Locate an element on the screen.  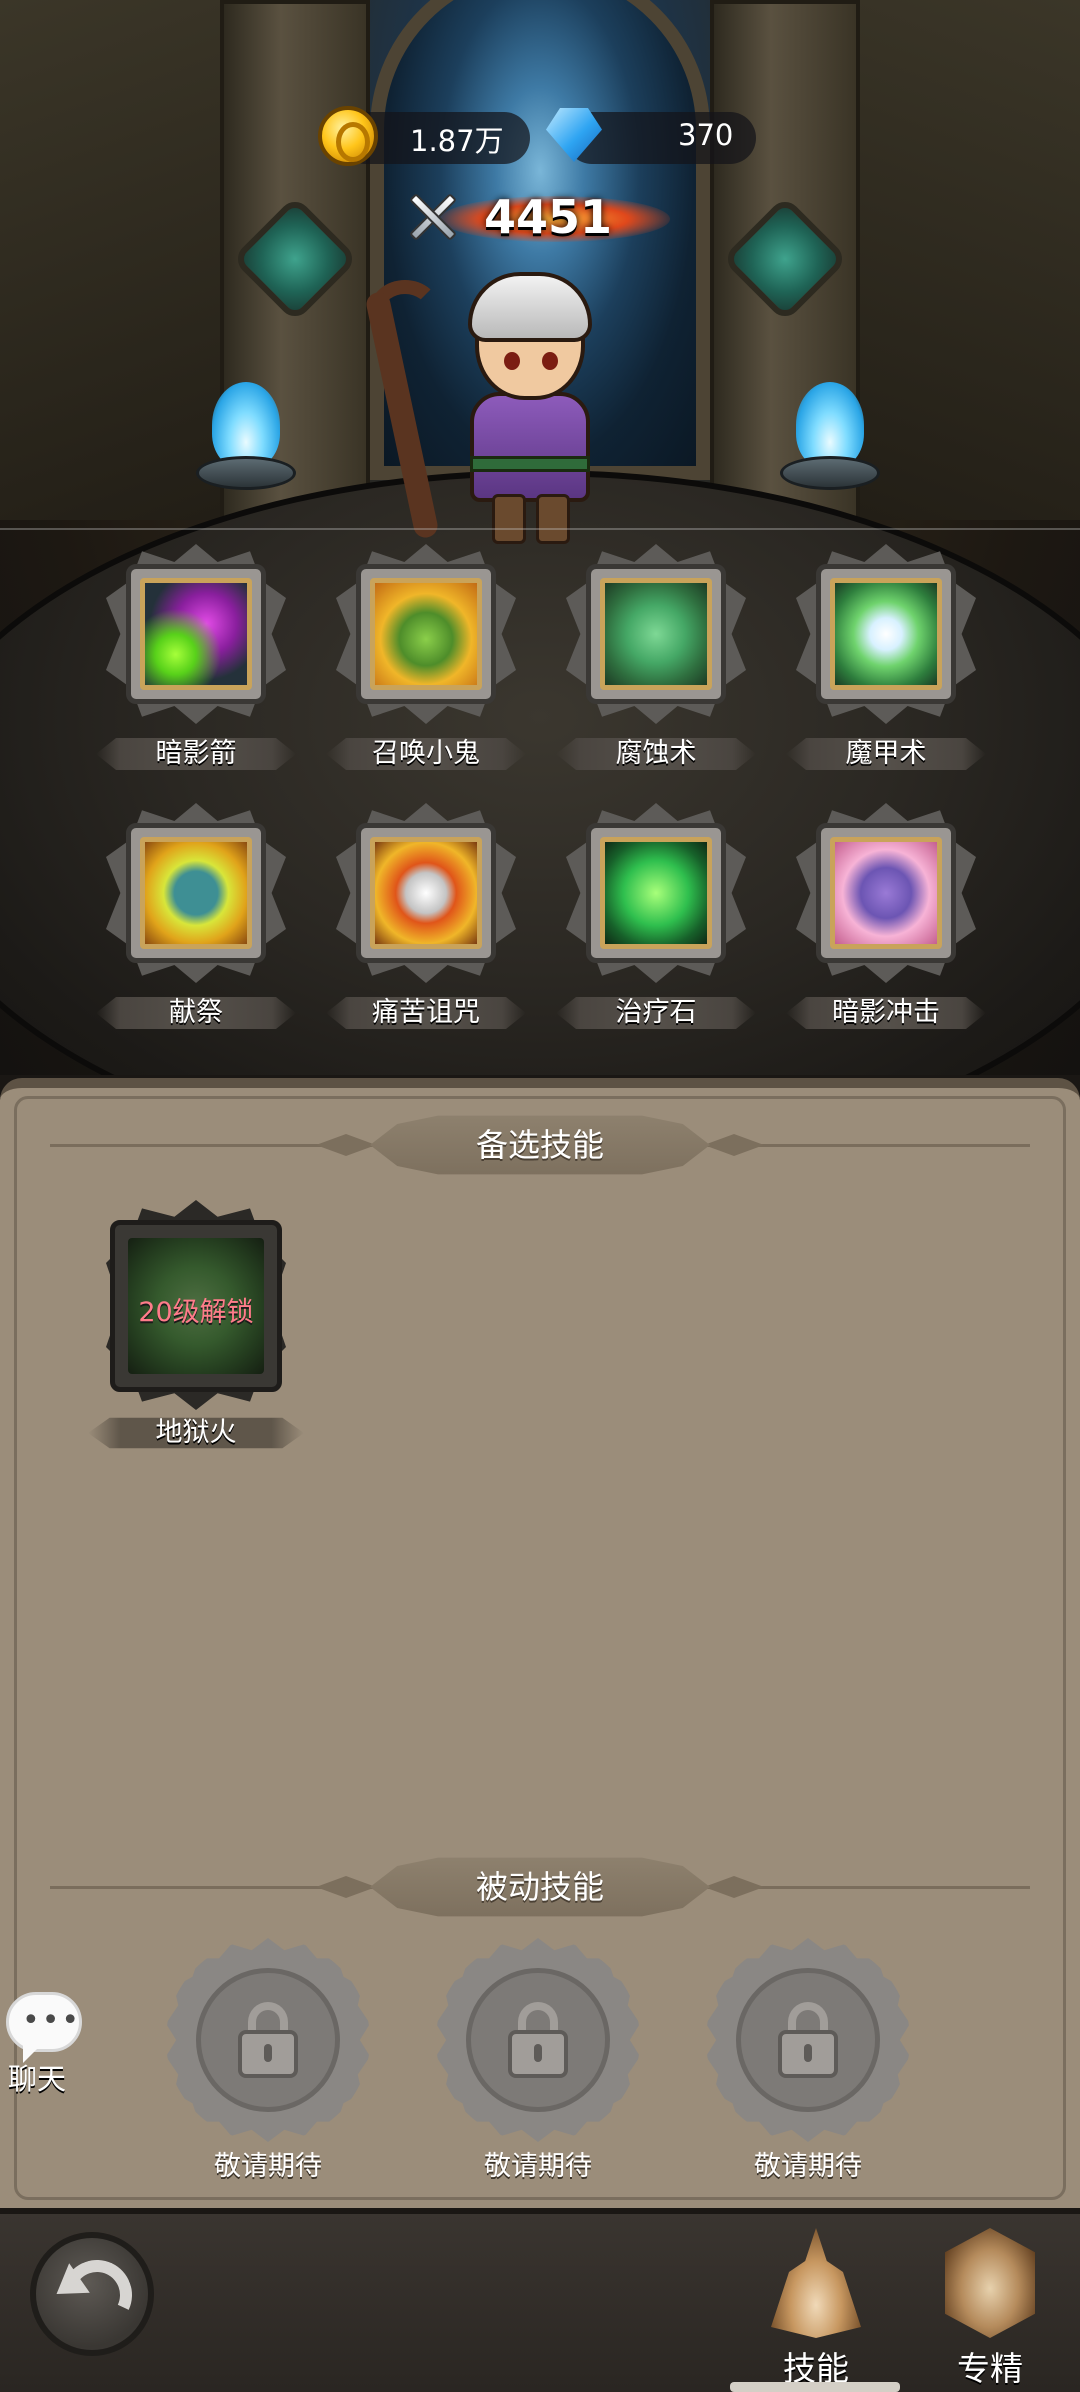
left-brazier is located at coordinates (246, 435).